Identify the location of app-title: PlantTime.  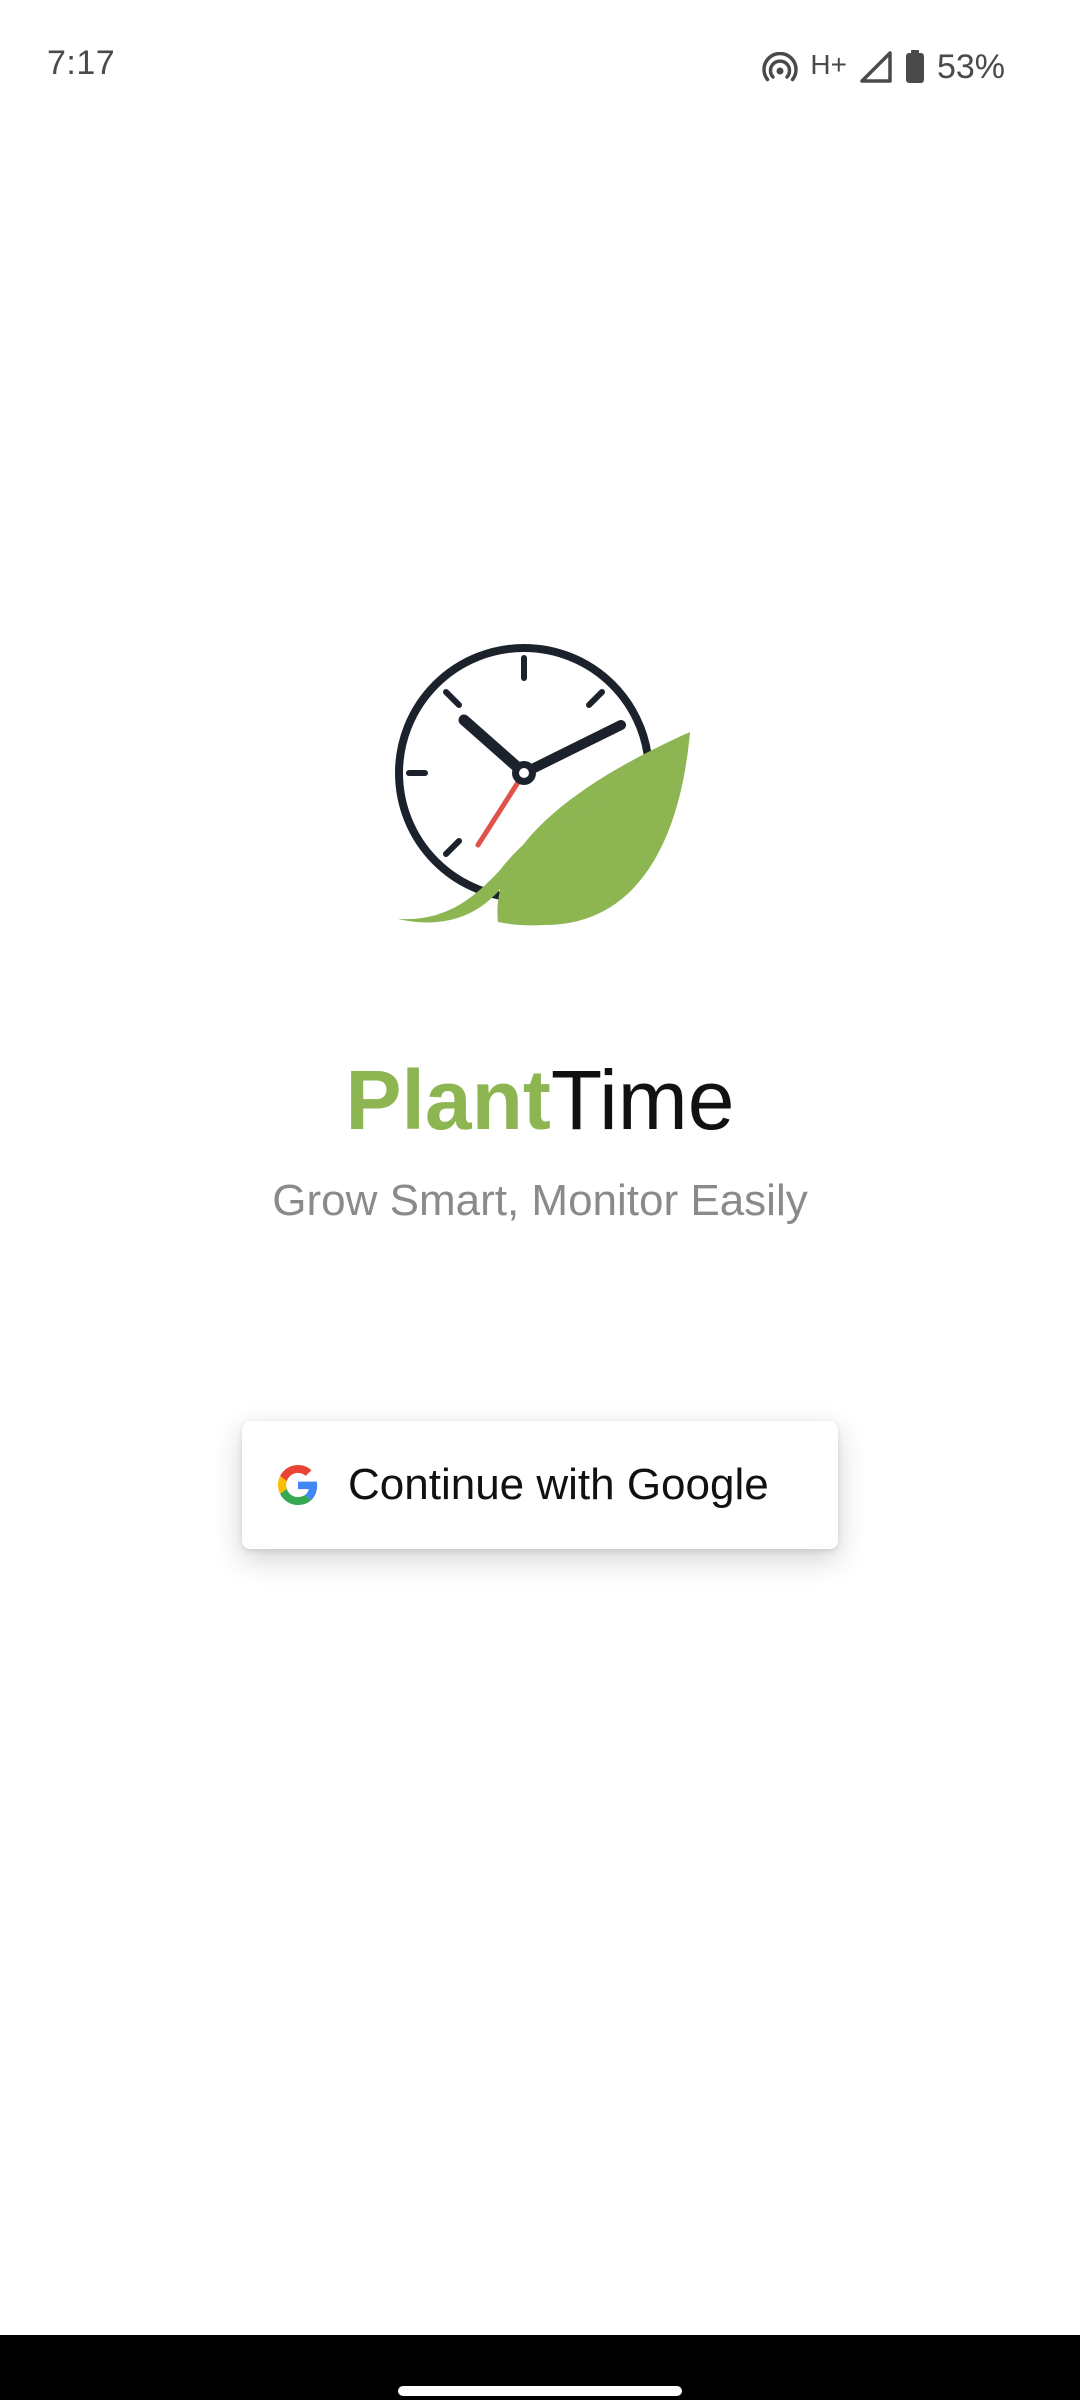
(540, 1100).